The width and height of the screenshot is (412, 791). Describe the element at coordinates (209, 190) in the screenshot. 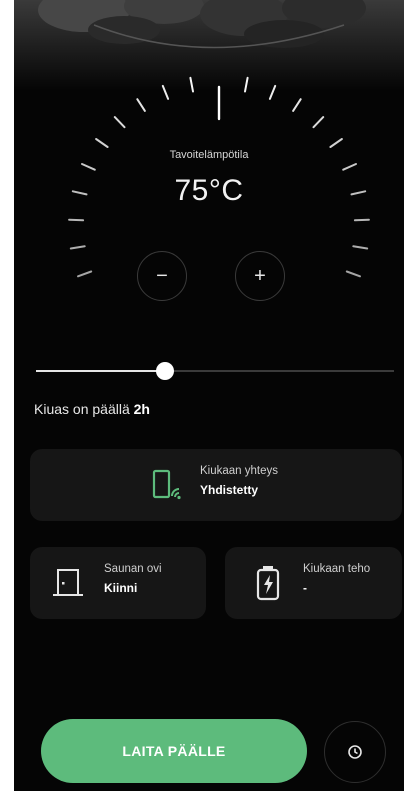

I see `target-temperature-value: 75°C` at that location.